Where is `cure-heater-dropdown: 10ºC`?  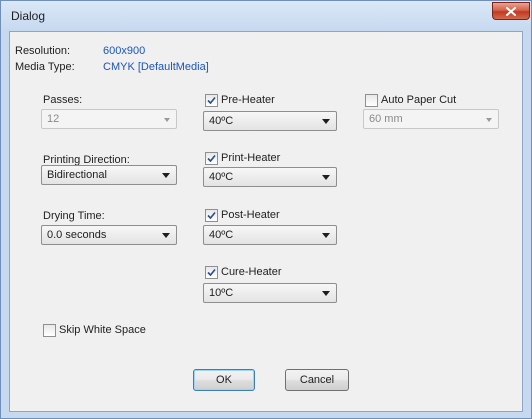
cure-heater-dropdown: 10ºC is located at coordinates (270, 293).